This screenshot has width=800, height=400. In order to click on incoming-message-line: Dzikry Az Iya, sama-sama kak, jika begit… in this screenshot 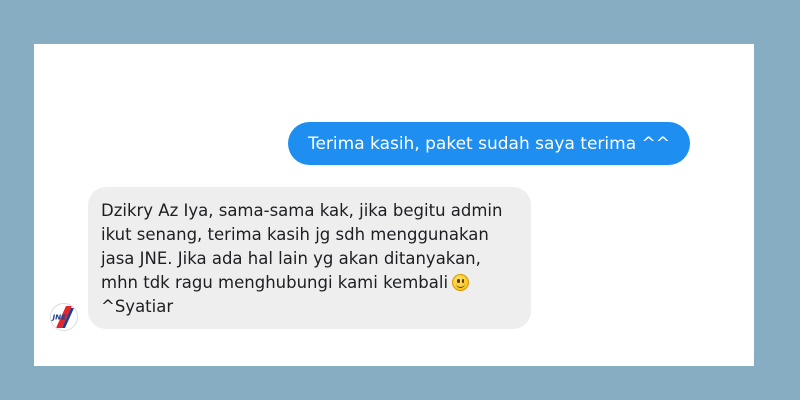, I will do `click(302, 210)`.